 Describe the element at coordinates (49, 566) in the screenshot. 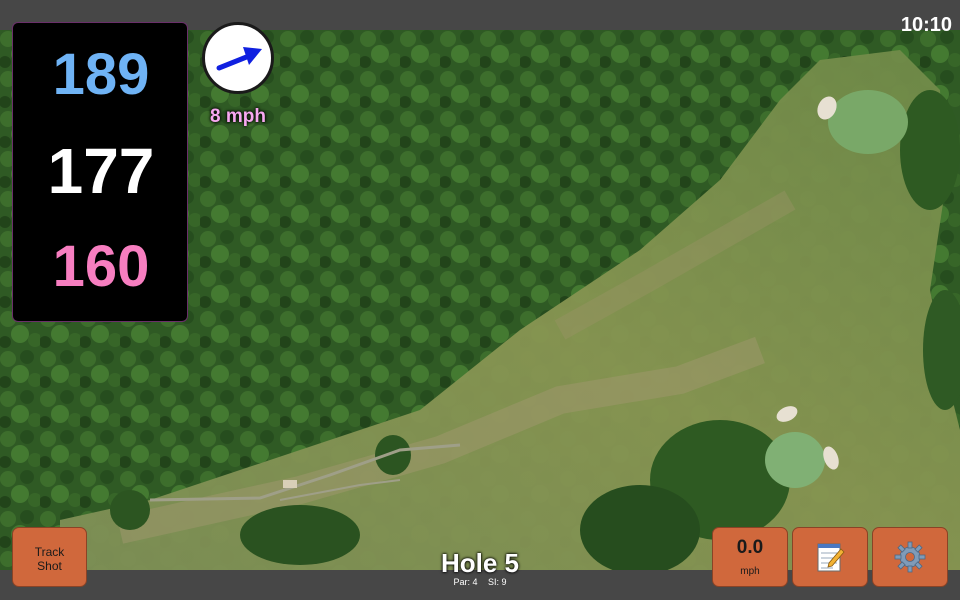

I see `track-shot-label-line2: Shot` at that location.